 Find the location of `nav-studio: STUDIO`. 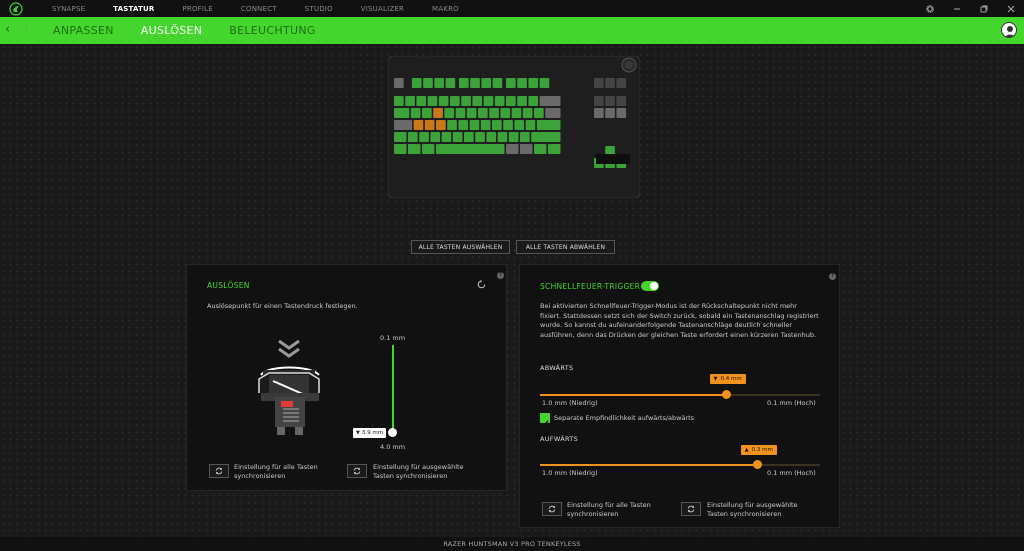

nav-studio: STUDIO is located at coordinates (319, 9).